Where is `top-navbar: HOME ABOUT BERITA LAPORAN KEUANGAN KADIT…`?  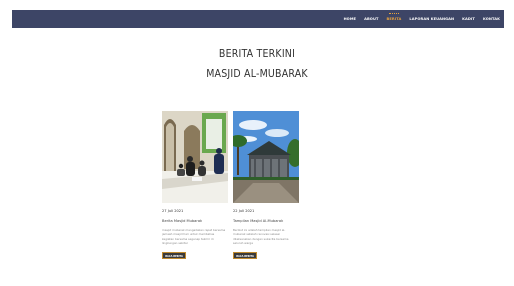 top-navbar: HOME ABOUT BERITA LAPORAN KEUANGAN KADIT… is located at coordinates (258, 19).